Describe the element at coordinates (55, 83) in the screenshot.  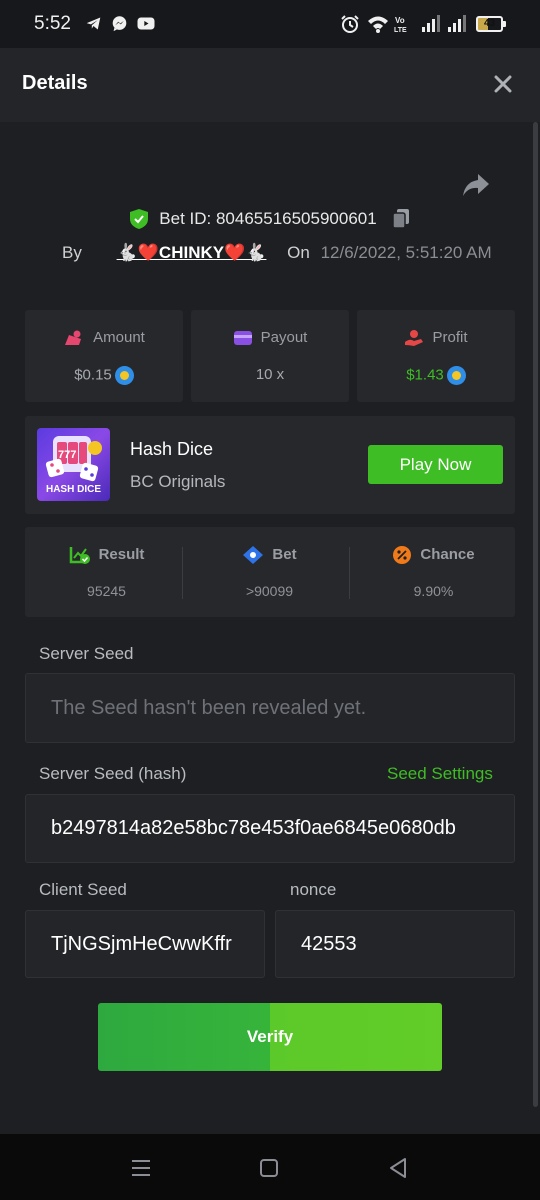
I see `page-title: Details` at that location.